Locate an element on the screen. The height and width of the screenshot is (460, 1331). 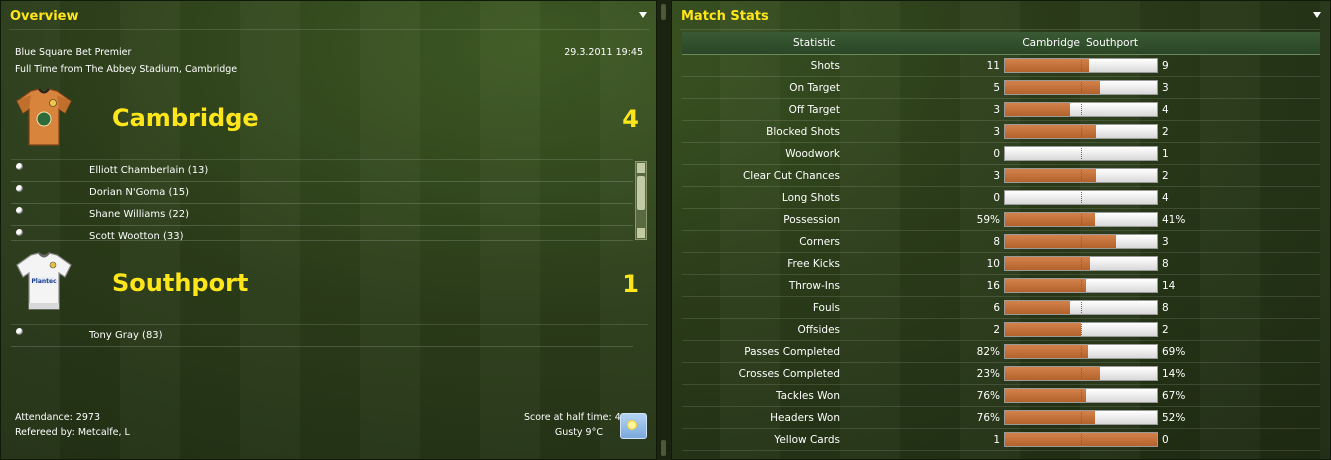
scorer-row: Scott Wootton (33) is located at coordinates (322, 233).